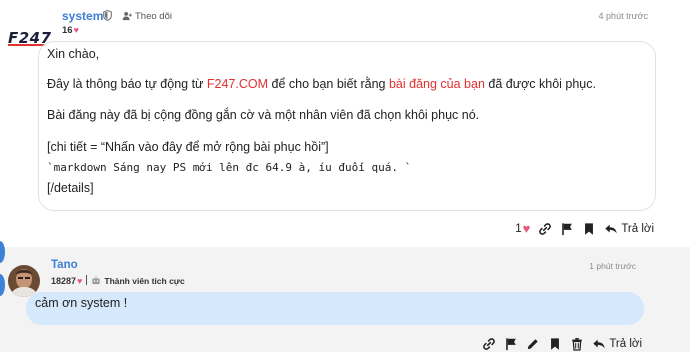 The height and width of the screenshot is (352, 690). I want to click on post-username: system, so click(82, 16).